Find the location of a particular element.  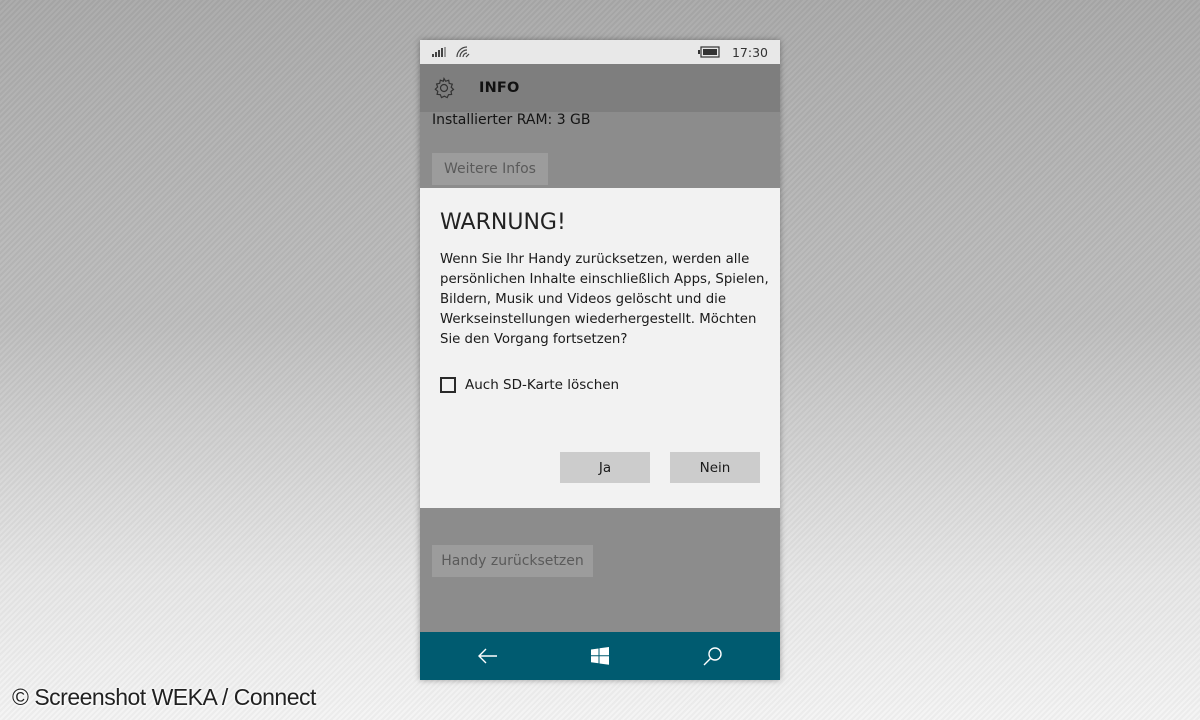

windows-start-icon is located at coordinates (600, 656).